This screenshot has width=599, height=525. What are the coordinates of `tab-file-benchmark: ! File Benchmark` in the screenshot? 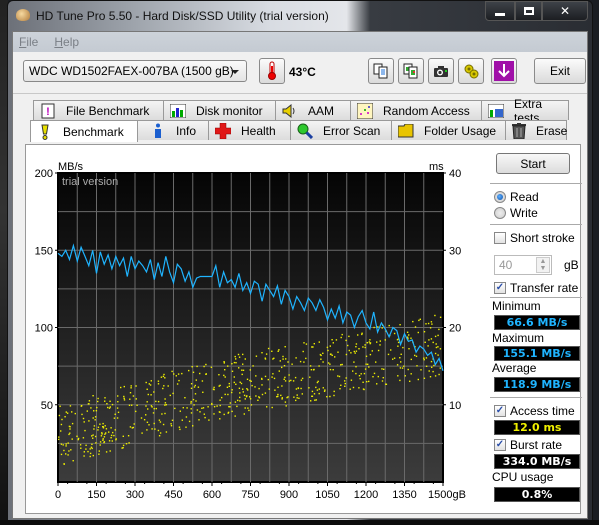 It's located at (98, 110).